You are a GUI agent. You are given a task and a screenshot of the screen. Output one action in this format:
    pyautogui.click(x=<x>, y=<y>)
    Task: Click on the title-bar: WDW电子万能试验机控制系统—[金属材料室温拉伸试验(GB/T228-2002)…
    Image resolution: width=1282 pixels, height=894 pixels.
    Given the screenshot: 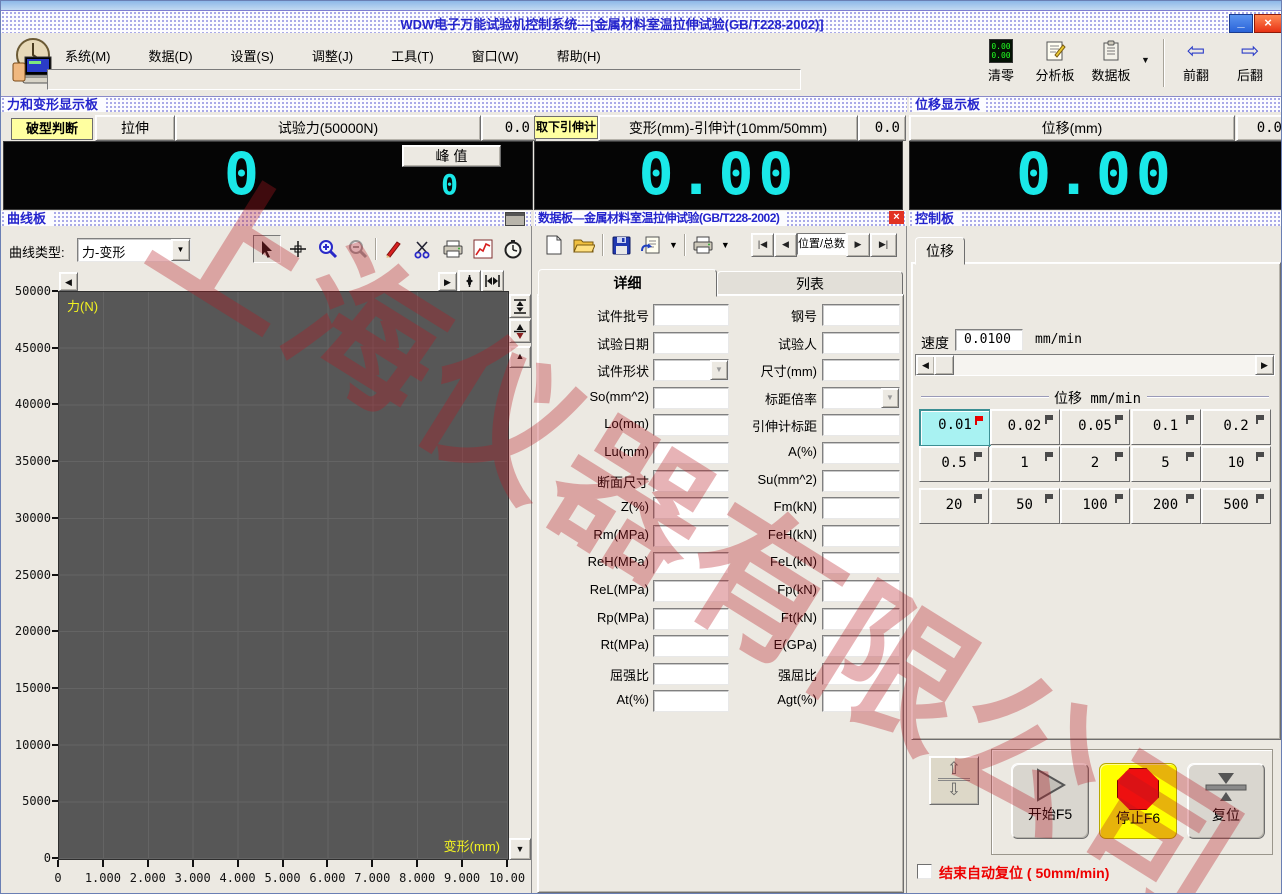 What is the action you would take?
    pyautogui.click(x=641, y=22)
    